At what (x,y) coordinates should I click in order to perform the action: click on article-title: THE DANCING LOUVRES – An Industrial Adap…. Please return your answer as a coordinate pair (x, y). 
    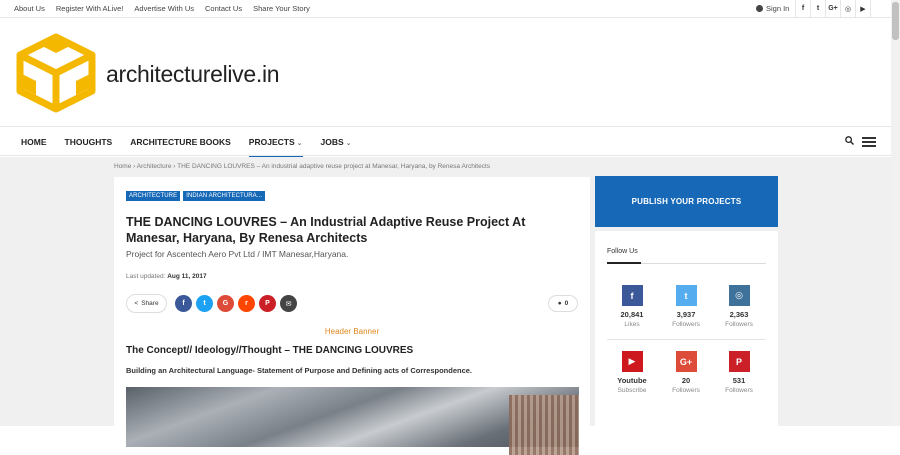
    Looking at the image, I should click on (326, 230).